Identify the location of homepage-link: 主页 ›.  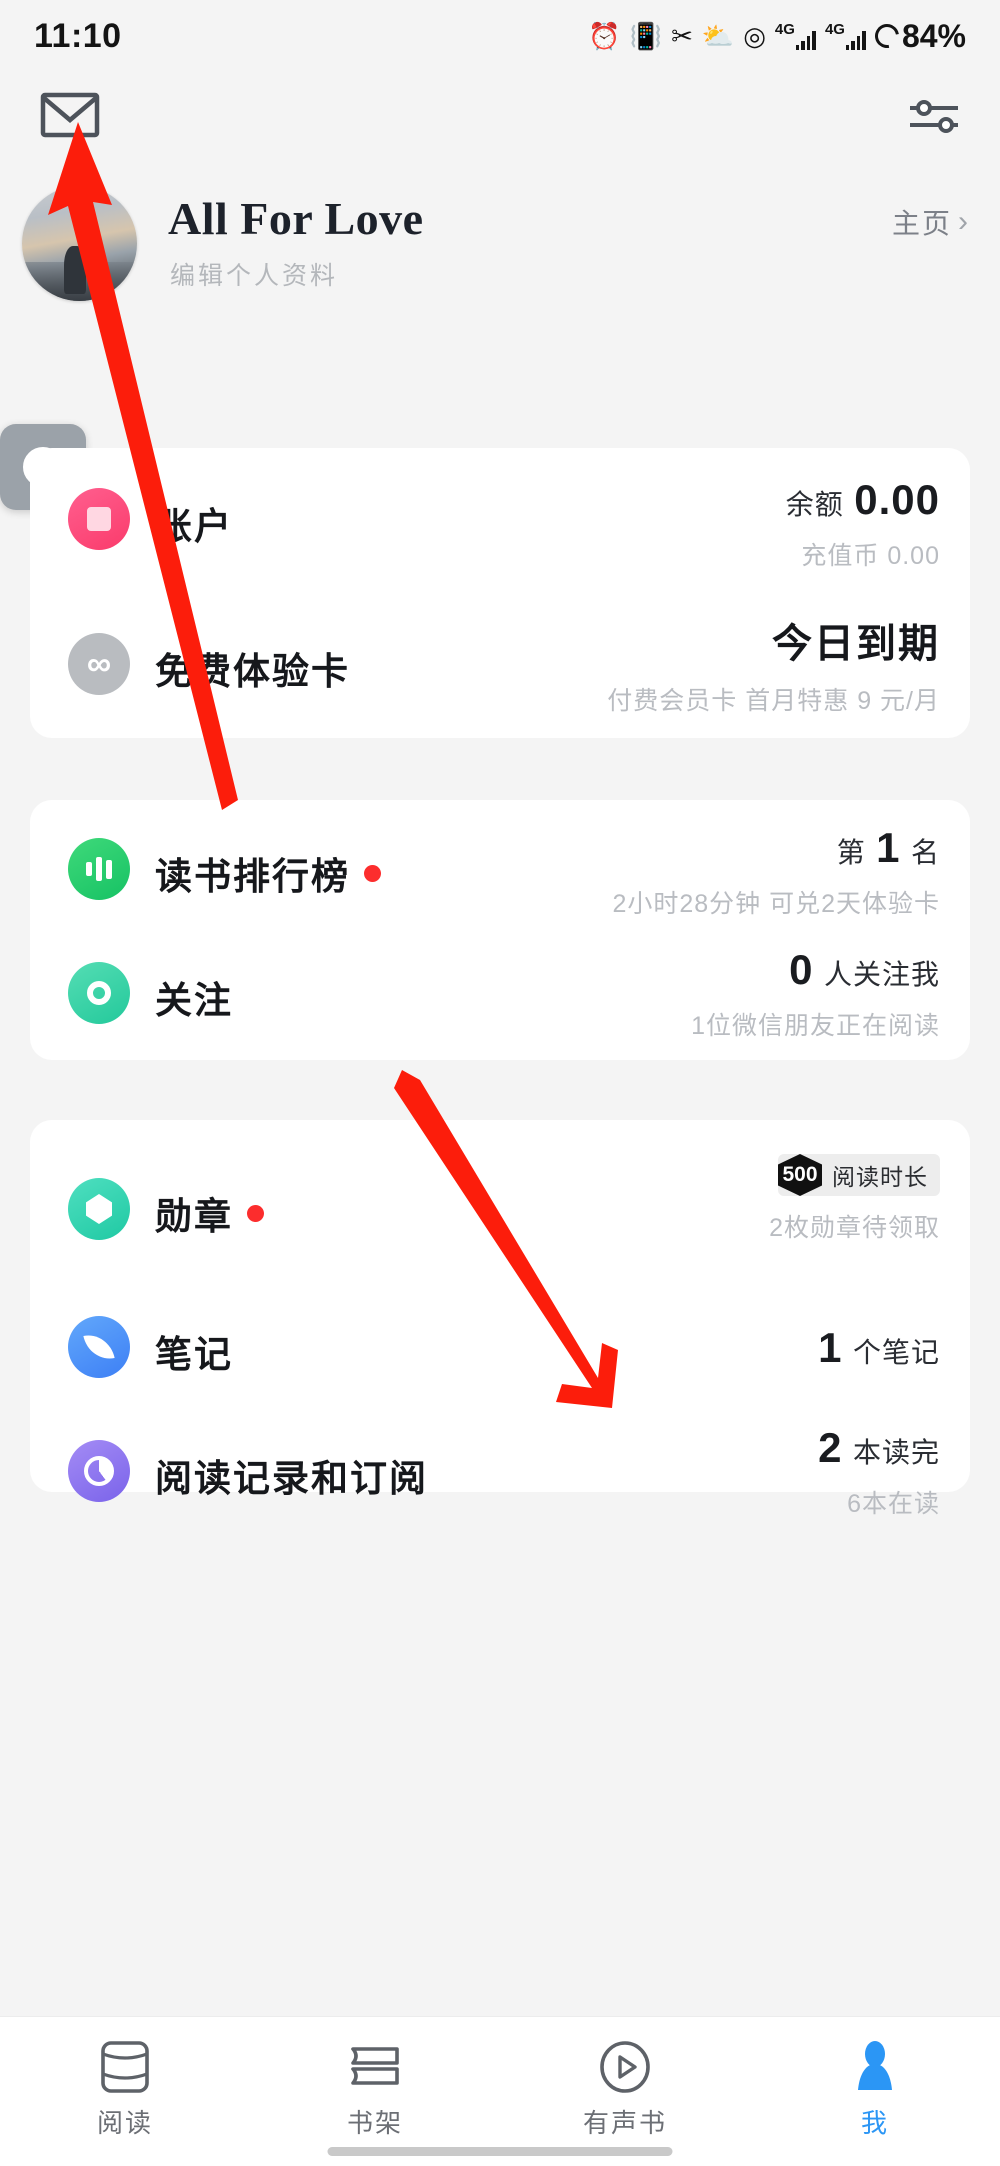
(931, 222).